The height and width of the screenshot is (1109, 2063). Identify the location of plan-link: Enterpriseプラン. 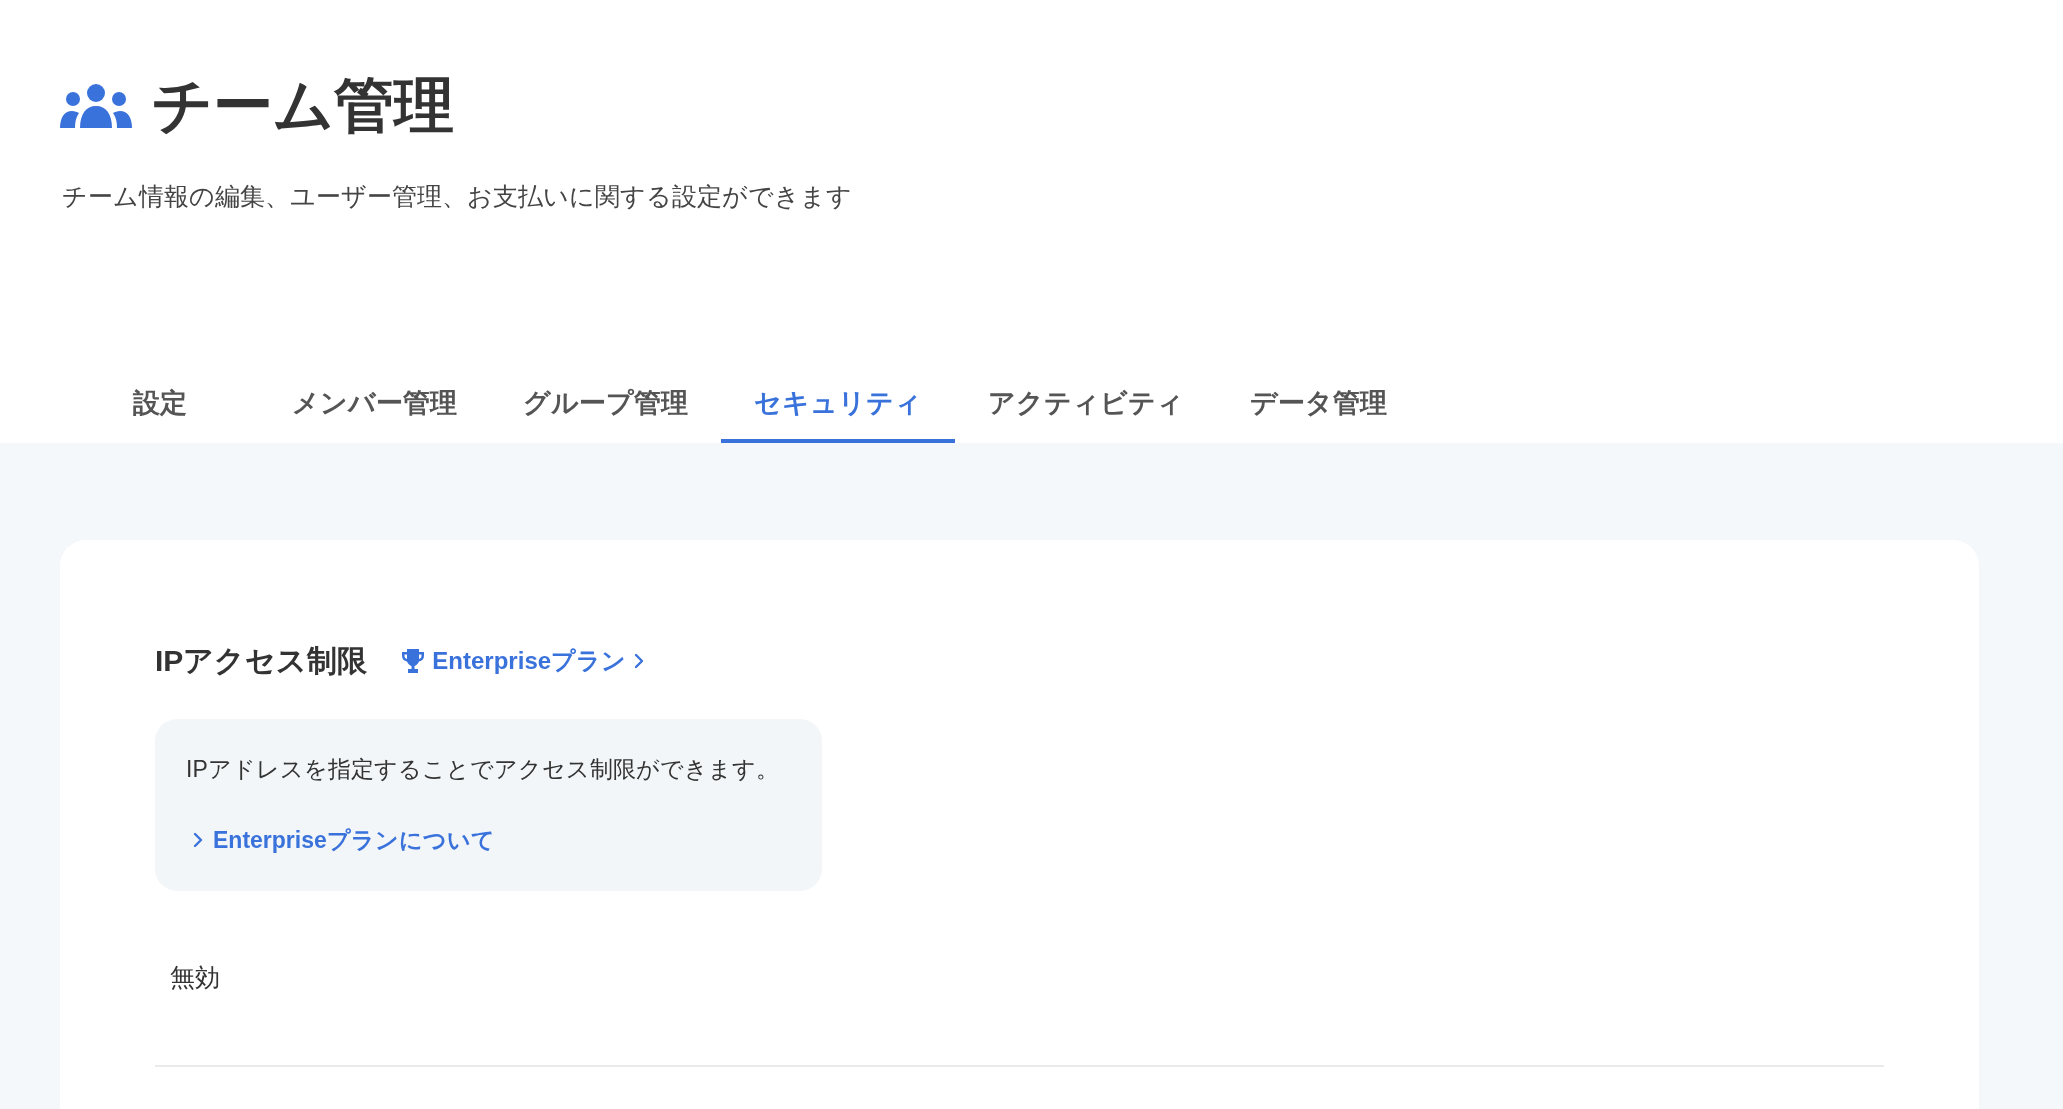
(523, 661).